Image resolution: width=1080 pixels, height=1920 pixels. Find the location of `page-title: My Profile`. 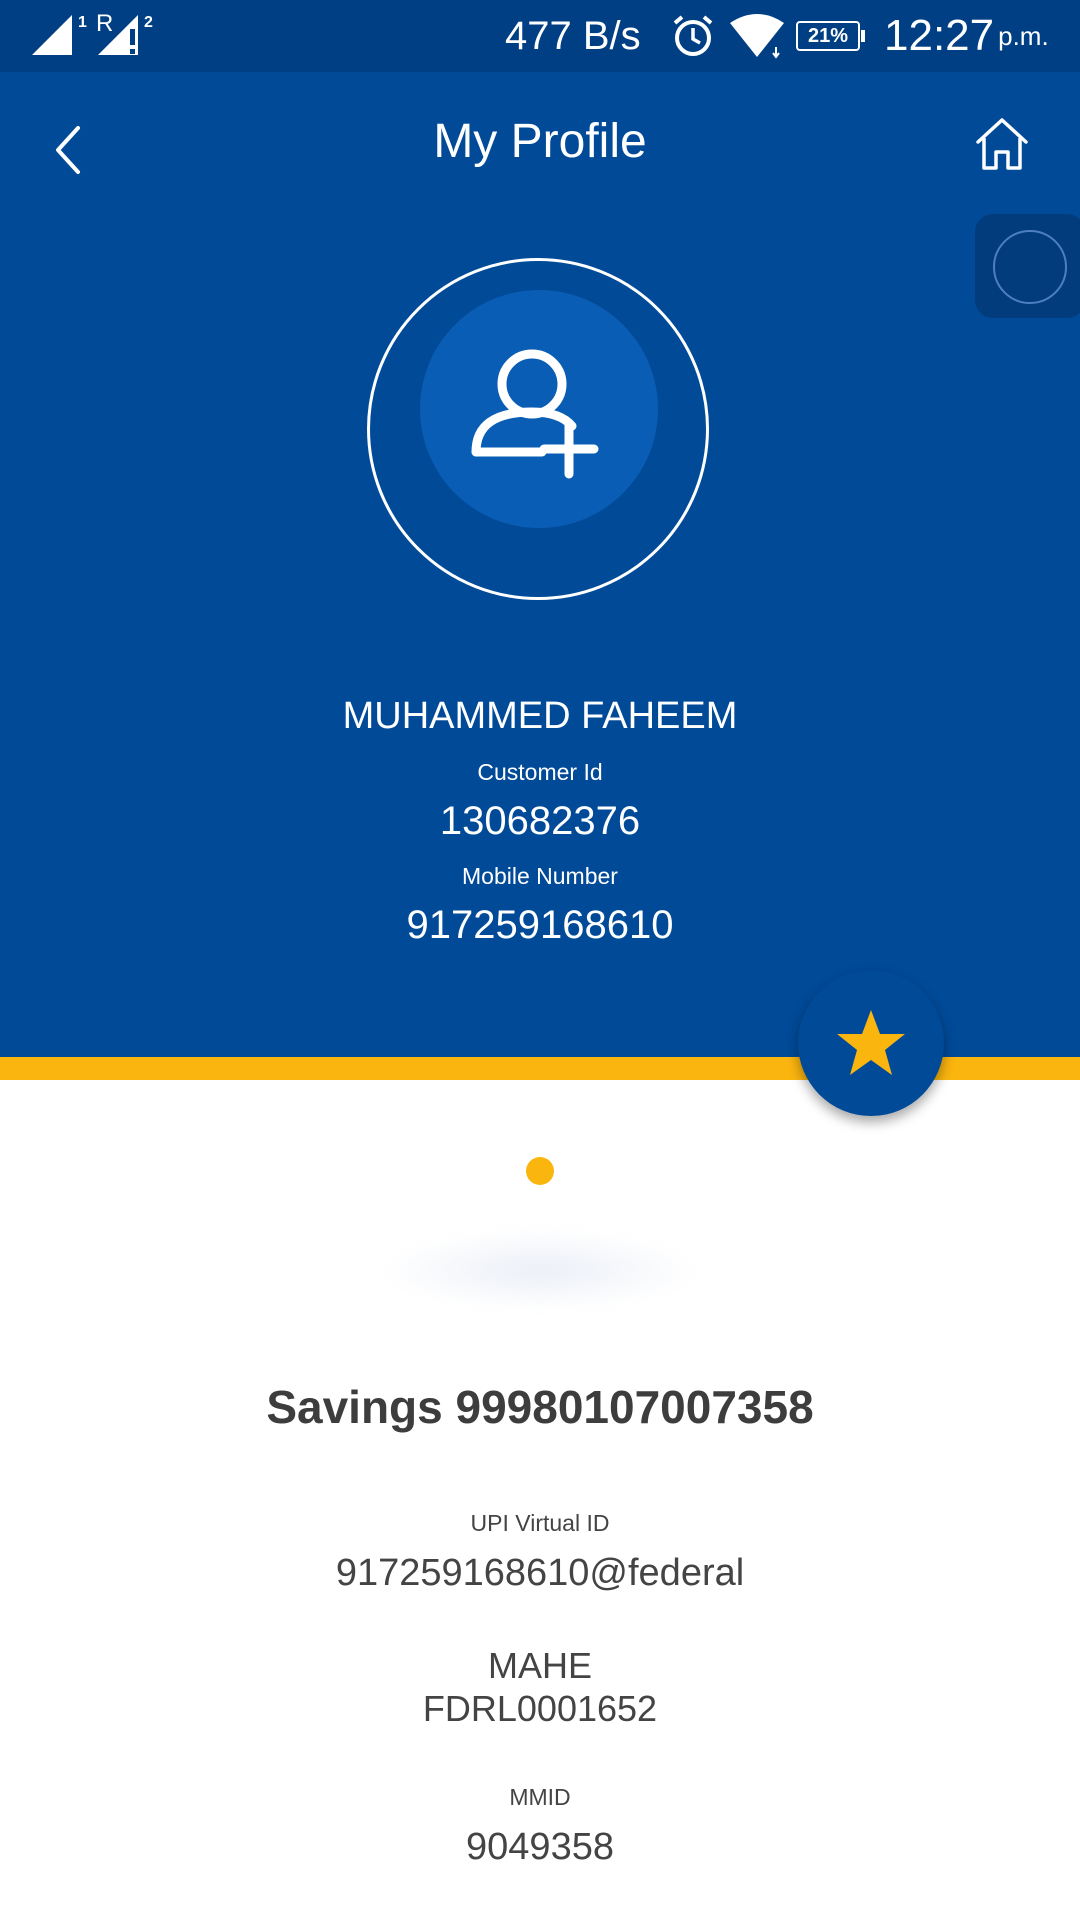

page-title: My Profile is located at coordinates (540, 141).